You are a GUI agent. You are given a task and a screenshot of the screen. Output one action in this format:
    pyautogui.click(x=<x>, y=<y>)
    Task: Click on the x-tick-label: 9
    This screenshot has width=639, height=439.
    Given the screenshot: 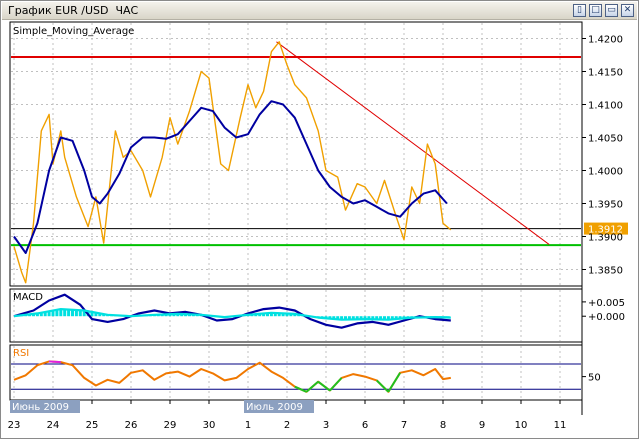 What is the action you would take?
    pyautogui.click(x=482, y=425)
    